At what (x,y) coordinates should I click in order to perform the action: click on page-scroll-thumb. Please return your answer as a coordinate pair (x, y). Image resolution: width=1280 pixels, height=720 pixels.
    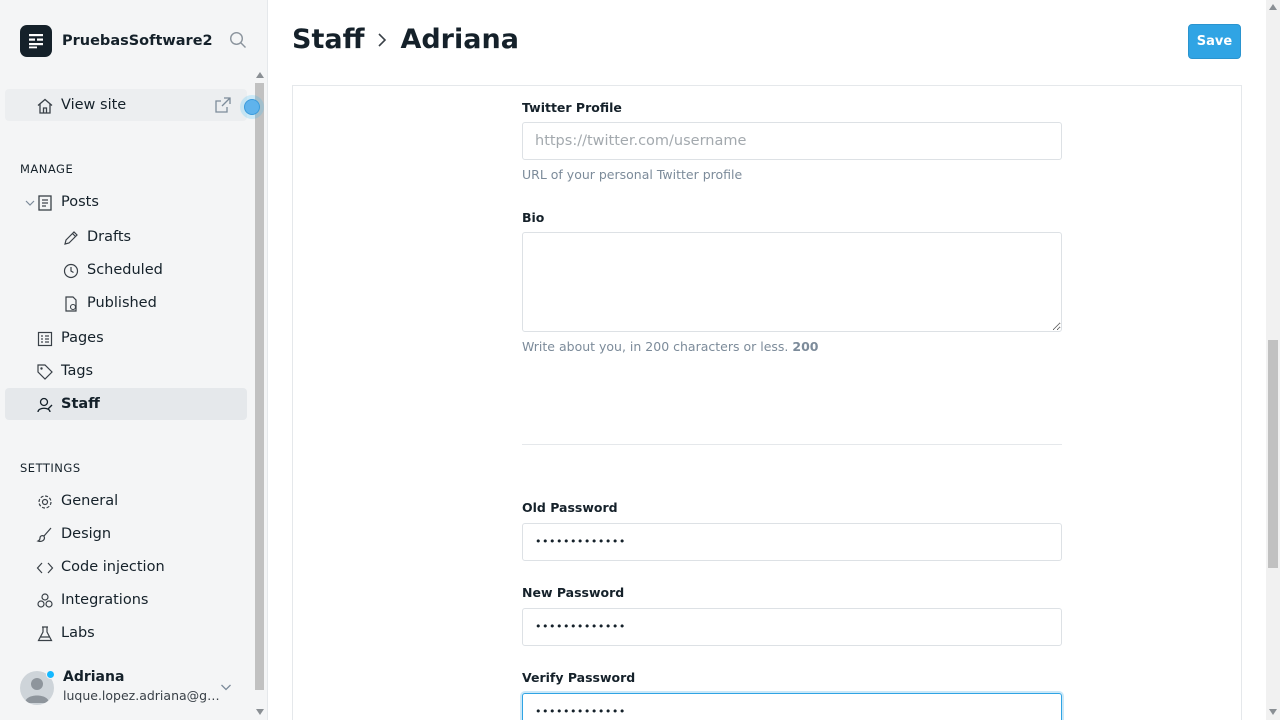
    Looking at the image, I should click on (1273, 454).